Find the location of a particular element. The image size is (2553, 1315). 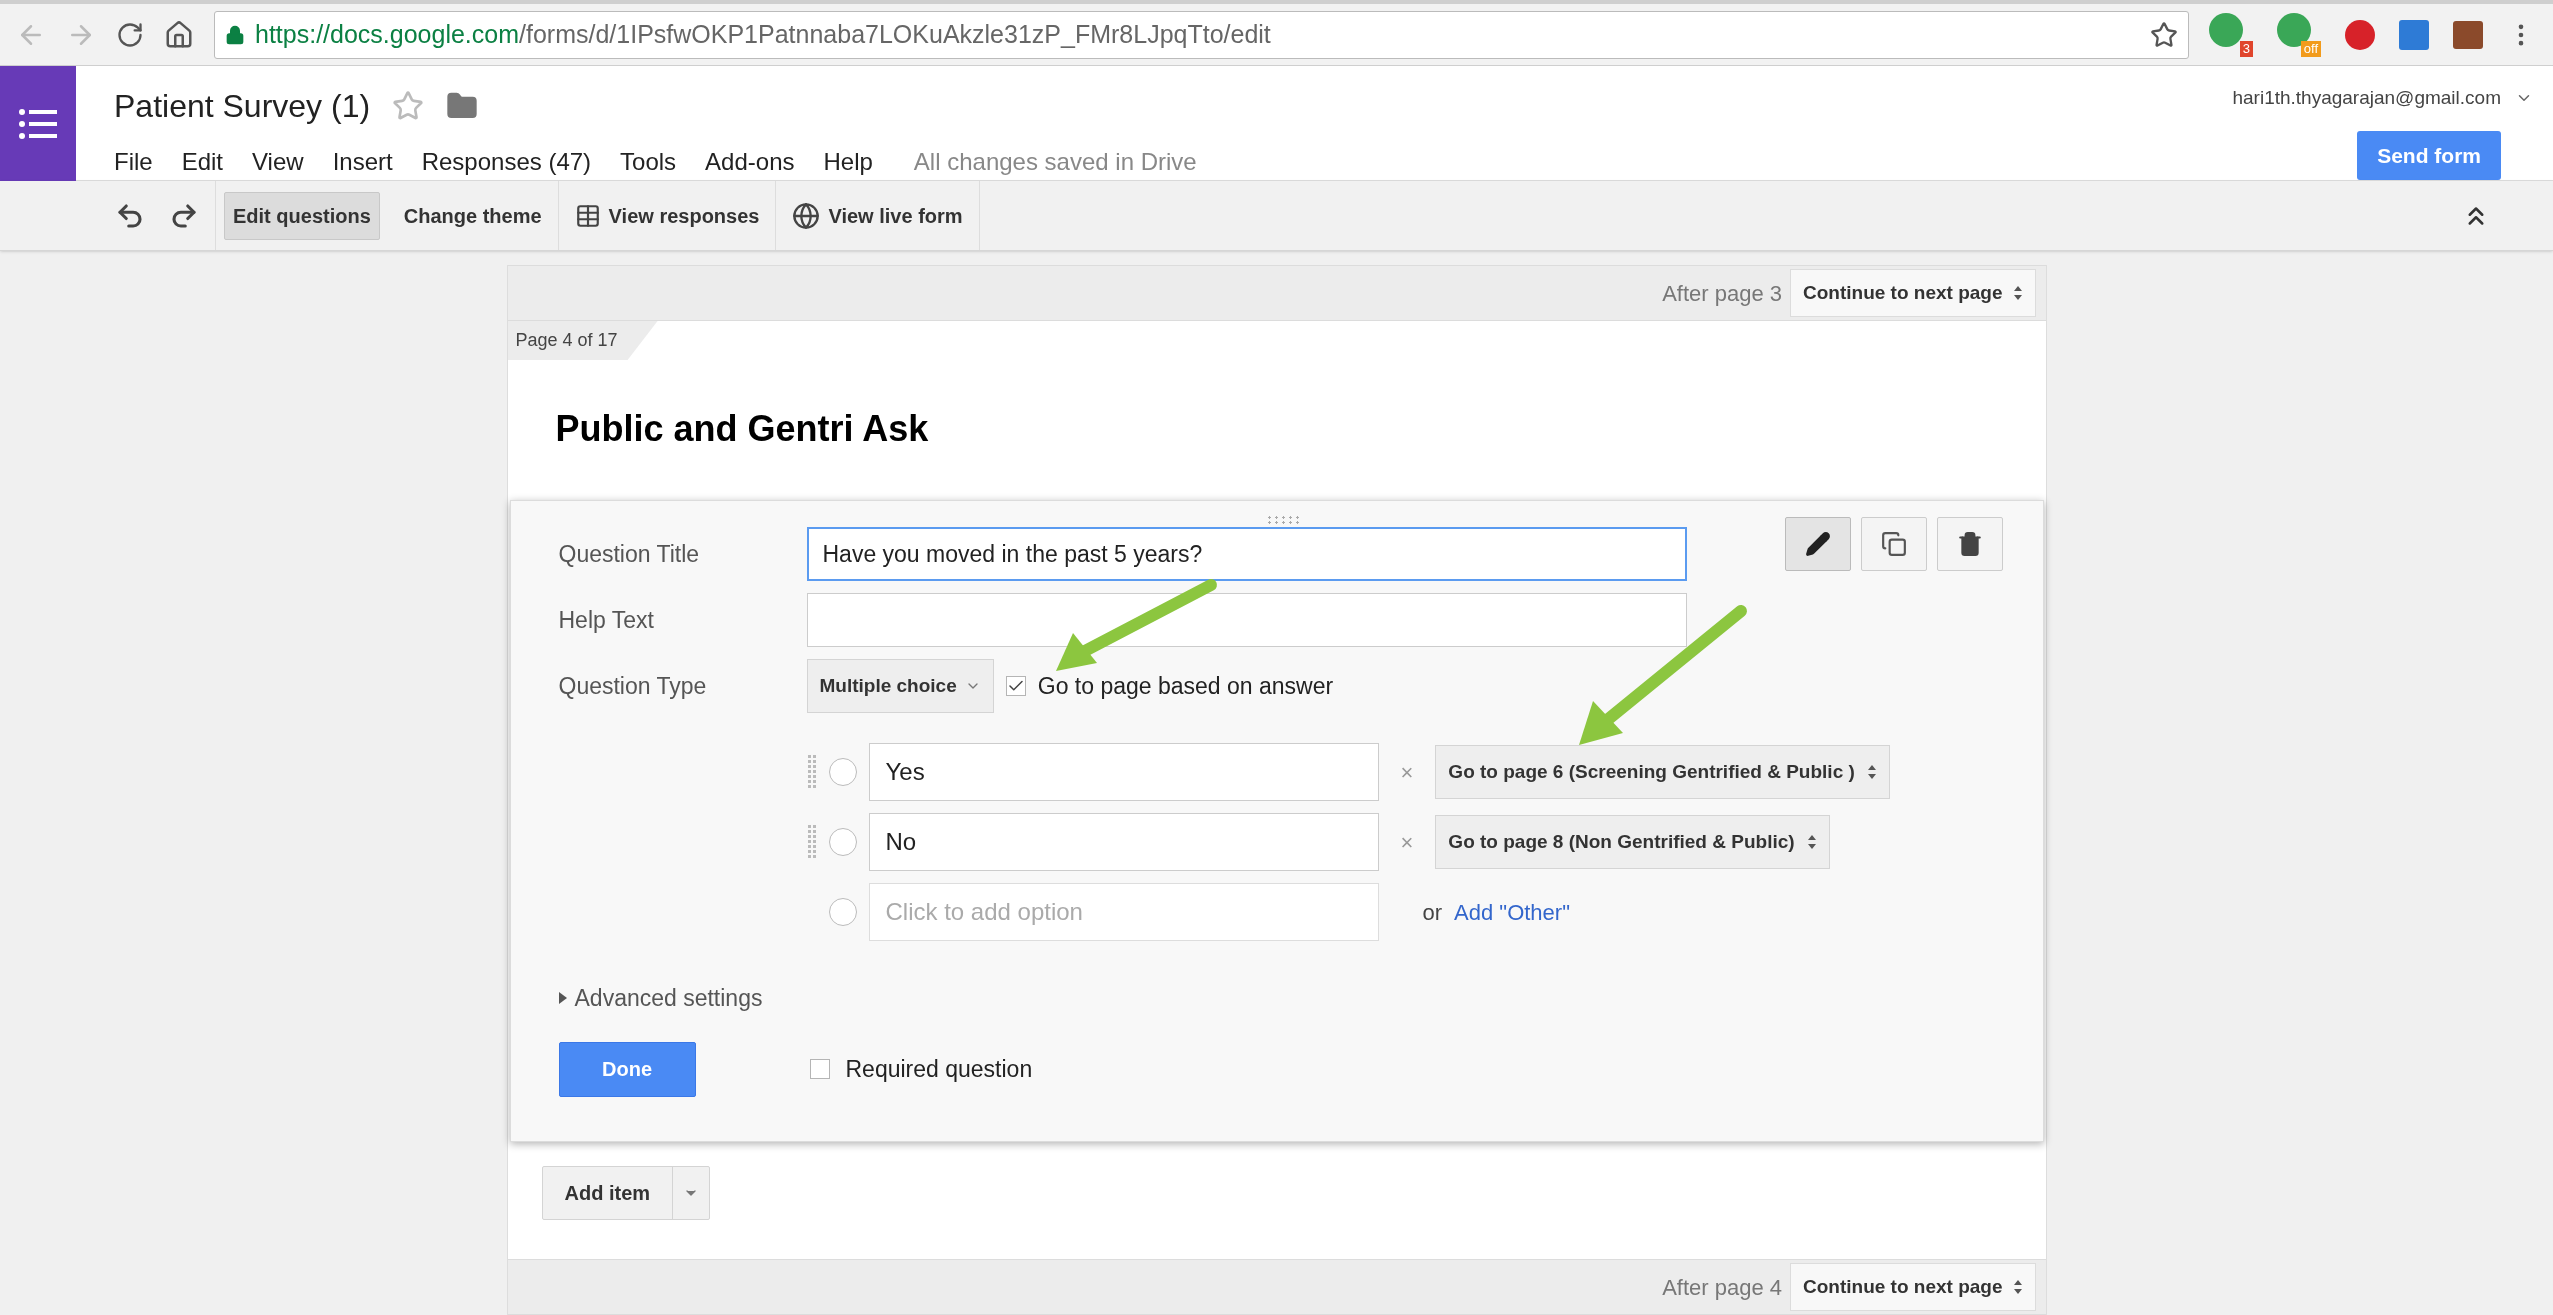

address-bar: https://docs.google.com/forms/d/1IPsfwOKP1Patnnaba7LOKuAkzle31zP_FMr8LJpqTto/edit is located at coordinates (1201, 34).